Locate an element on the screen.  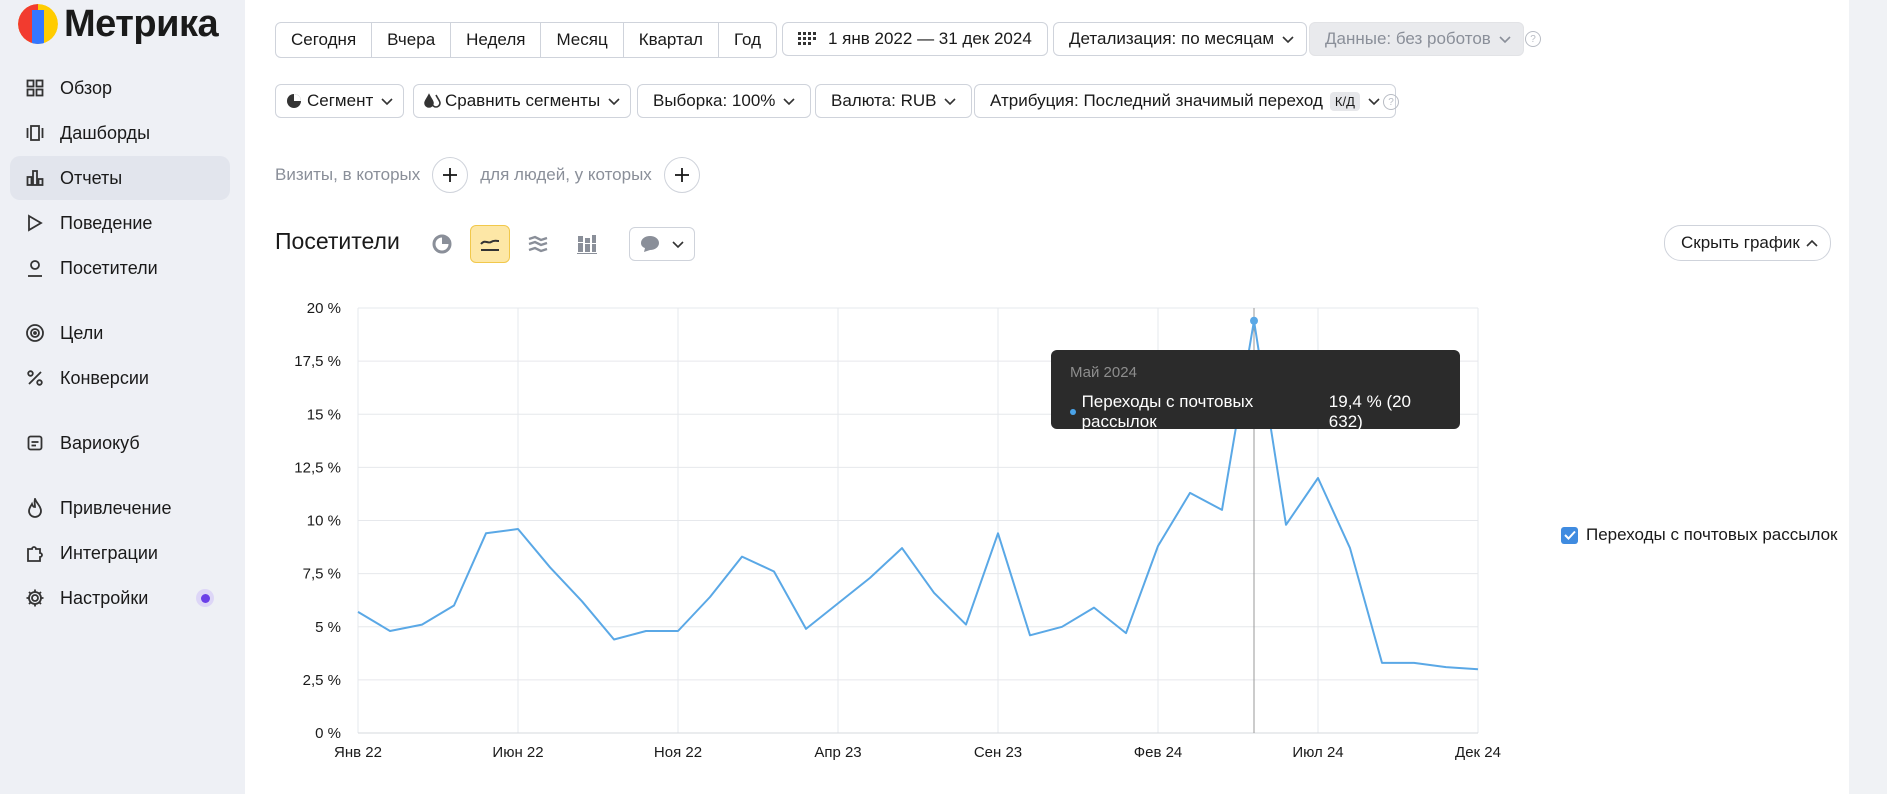
detail-dropdown: Детализация: по месяцам is located at coordinates (1180, 39).